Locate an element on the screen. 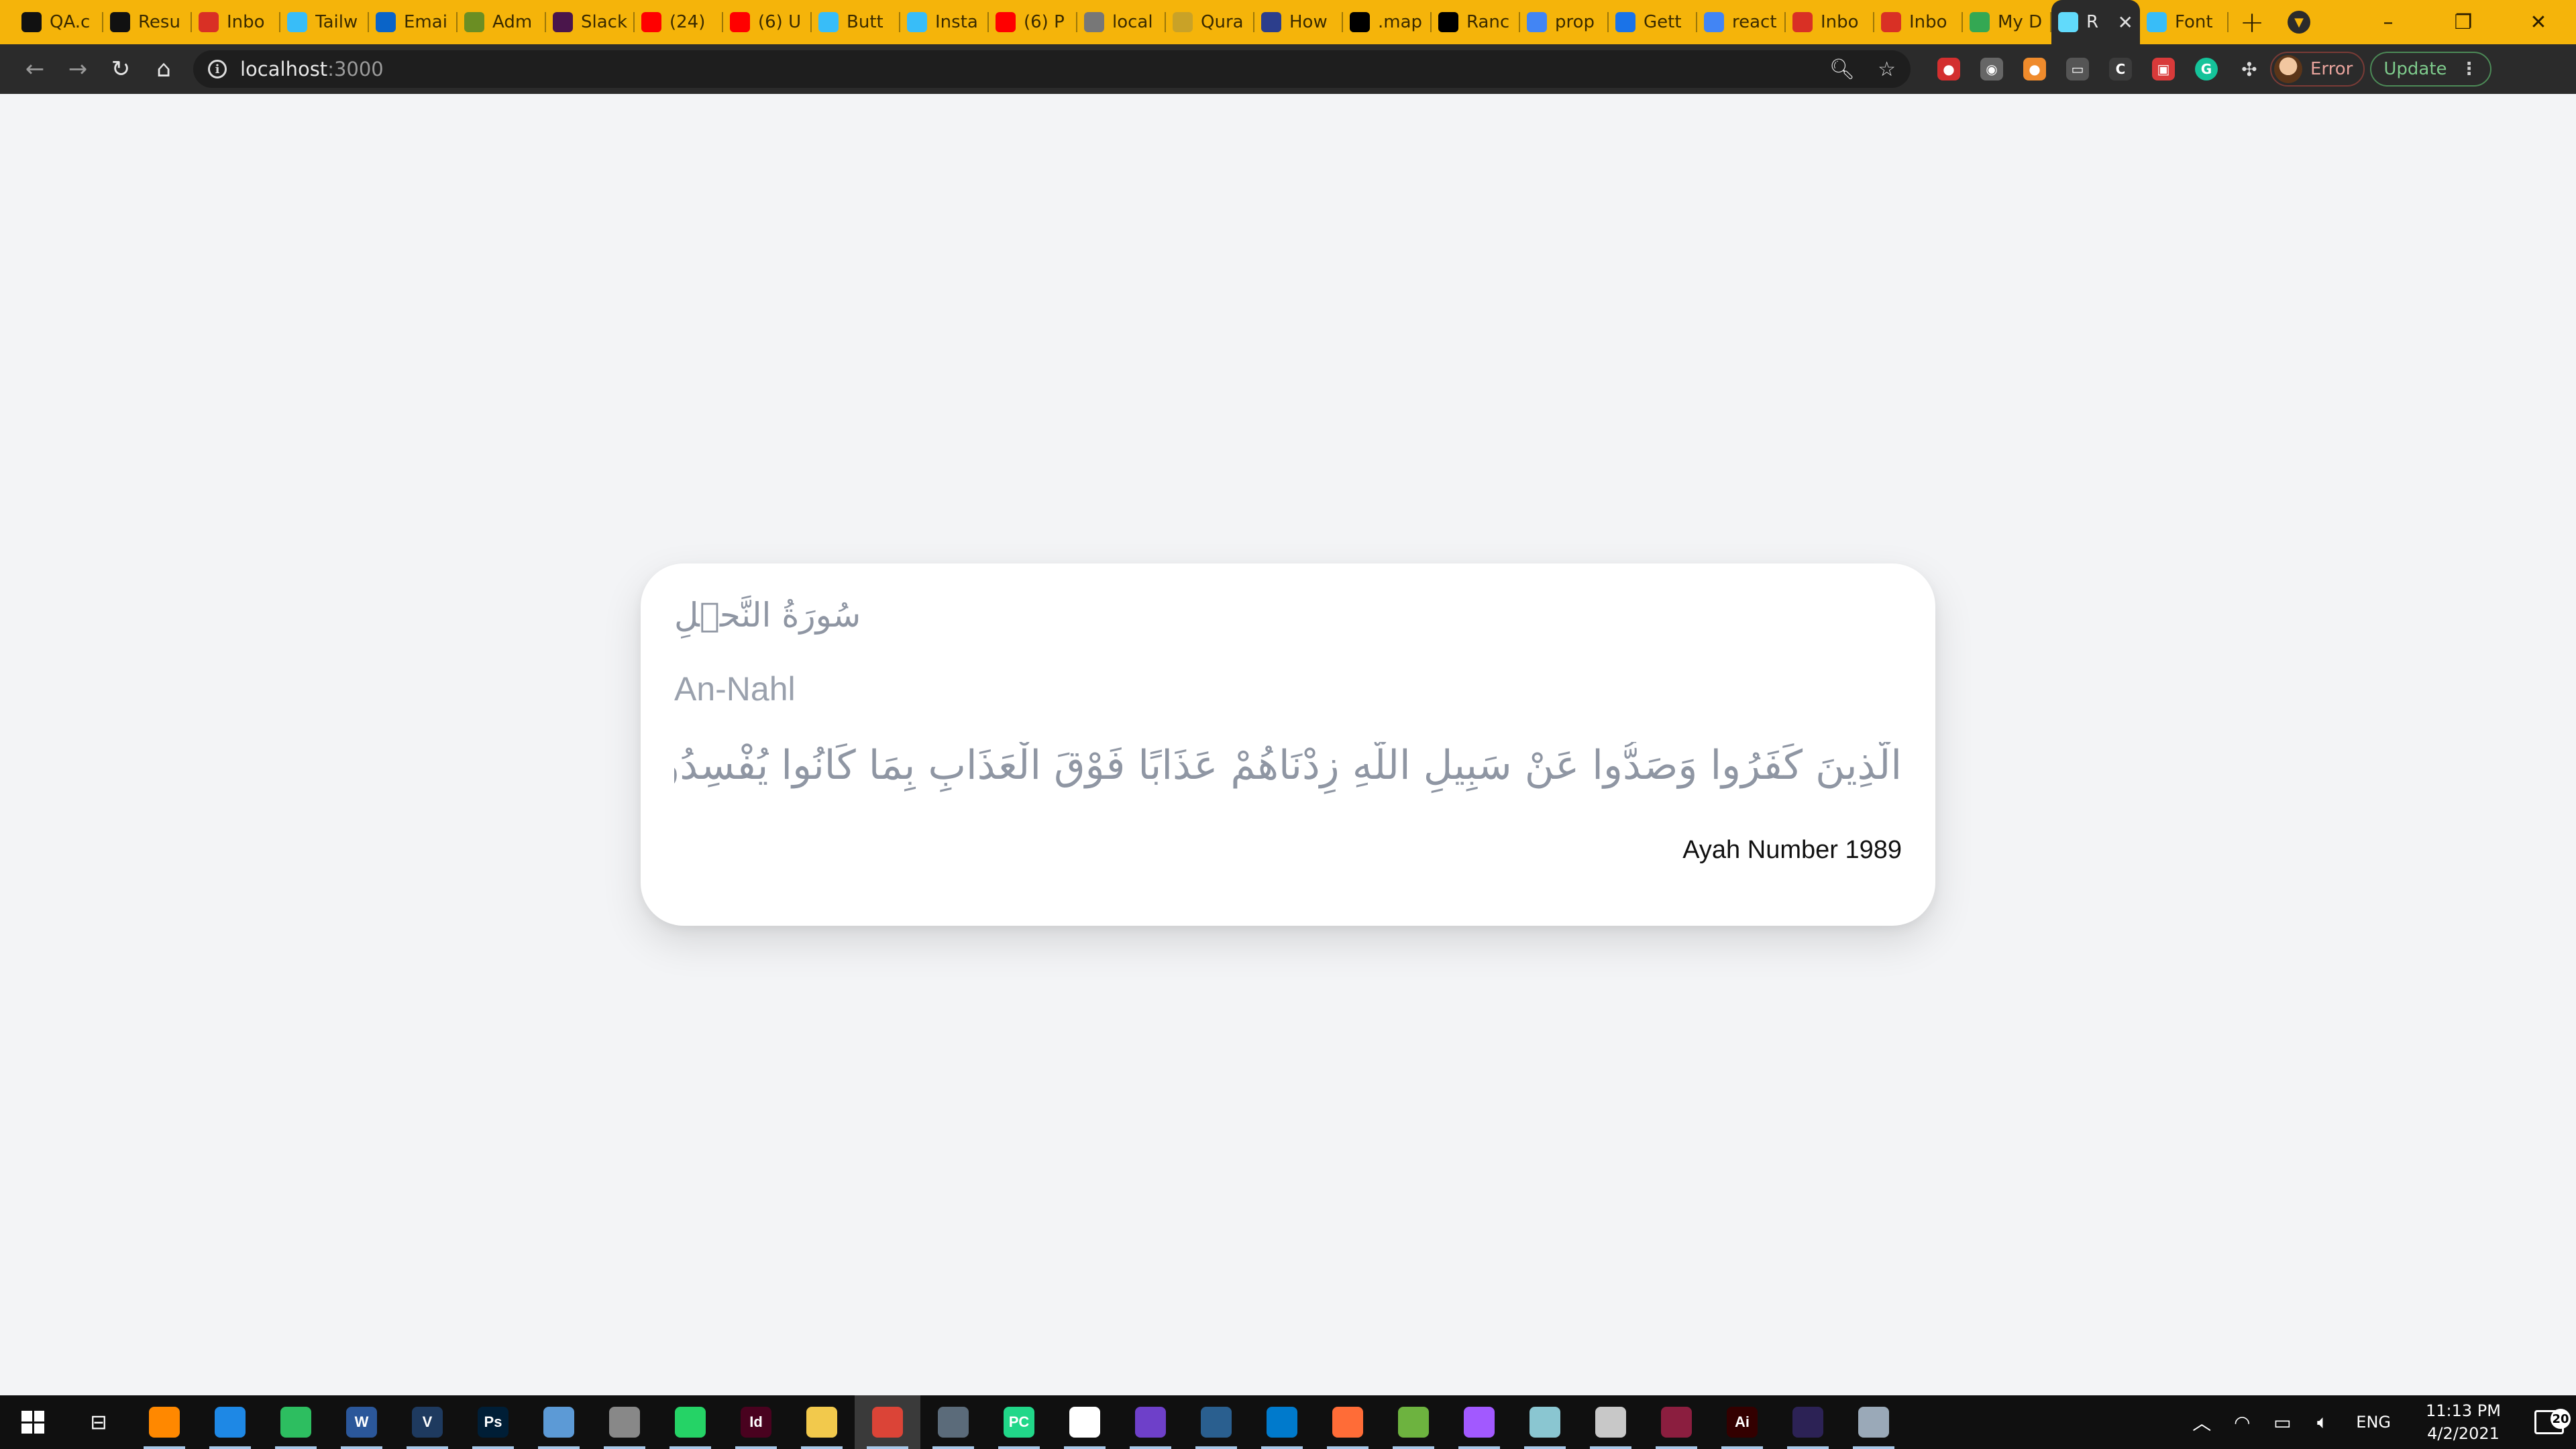 The width and height of the screenshot is (2576, 1449). adblock-extension-icon: ● is located at coordinates (1948, 69).